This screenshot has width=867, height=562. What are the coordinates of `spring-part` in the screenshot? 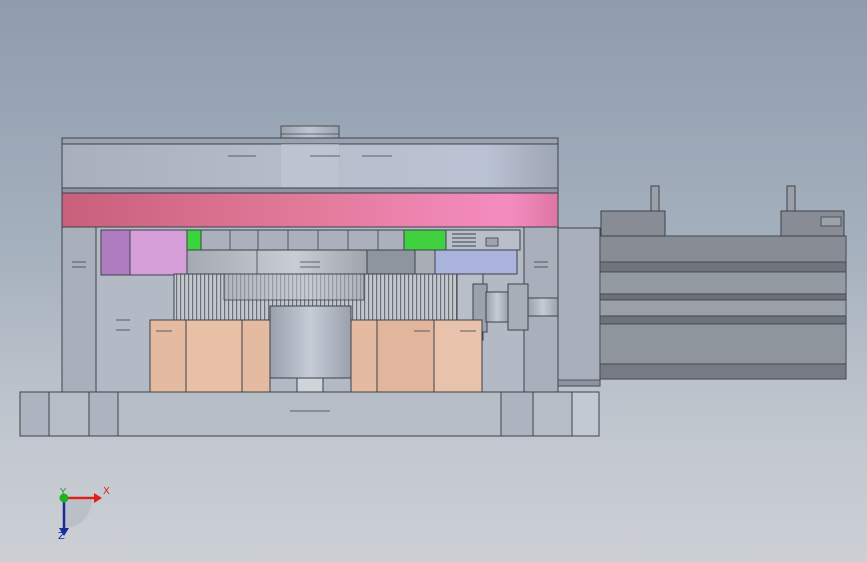 It's located at (483, 240).